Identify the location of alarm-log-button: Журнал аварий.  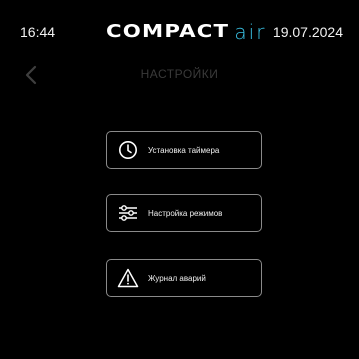
(184, 278).